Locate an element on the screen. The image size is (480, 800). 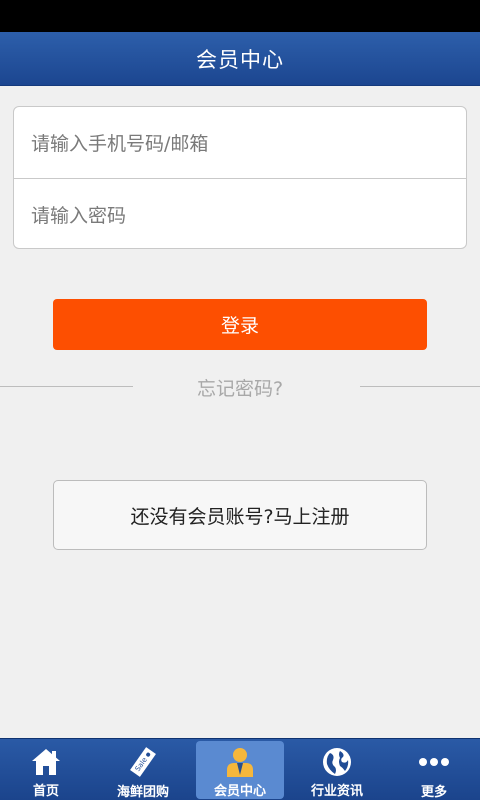
page-title: 会员中心 is located at coordinates (240, 59).